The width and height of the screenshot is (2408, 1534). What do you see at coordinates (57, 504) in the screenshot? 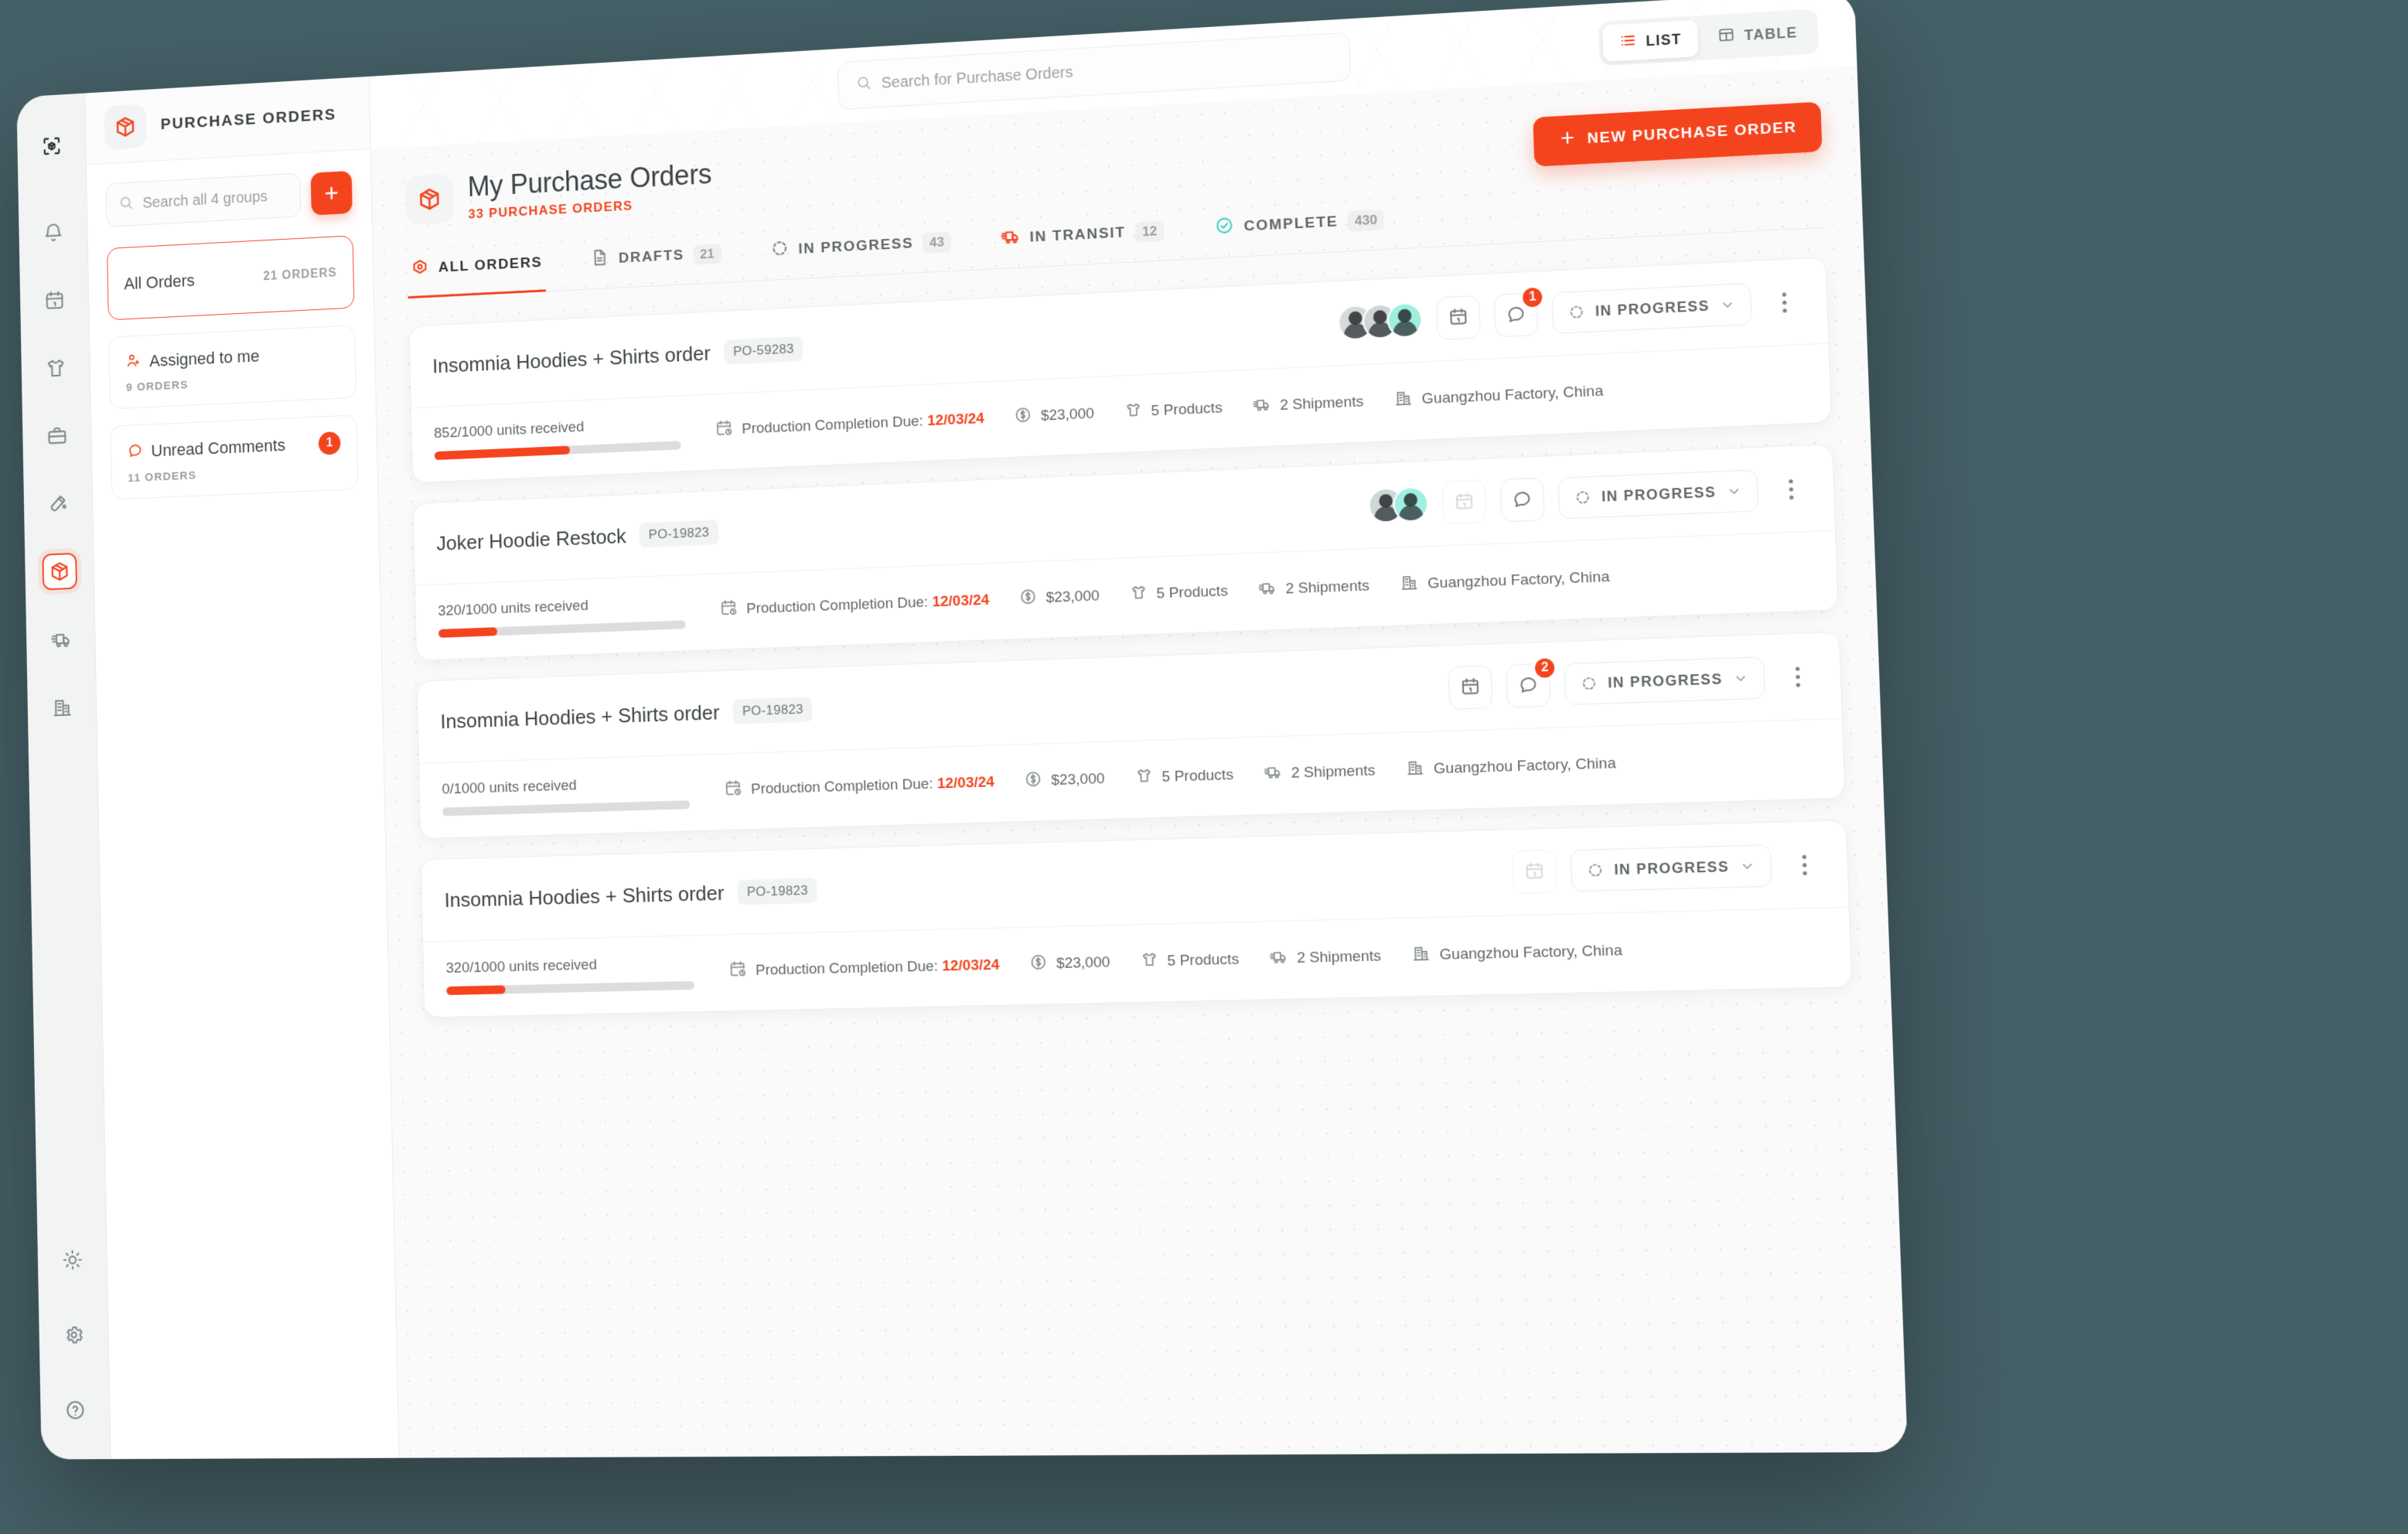
I see `test-tube-icon` at bounding box center [57, 504].